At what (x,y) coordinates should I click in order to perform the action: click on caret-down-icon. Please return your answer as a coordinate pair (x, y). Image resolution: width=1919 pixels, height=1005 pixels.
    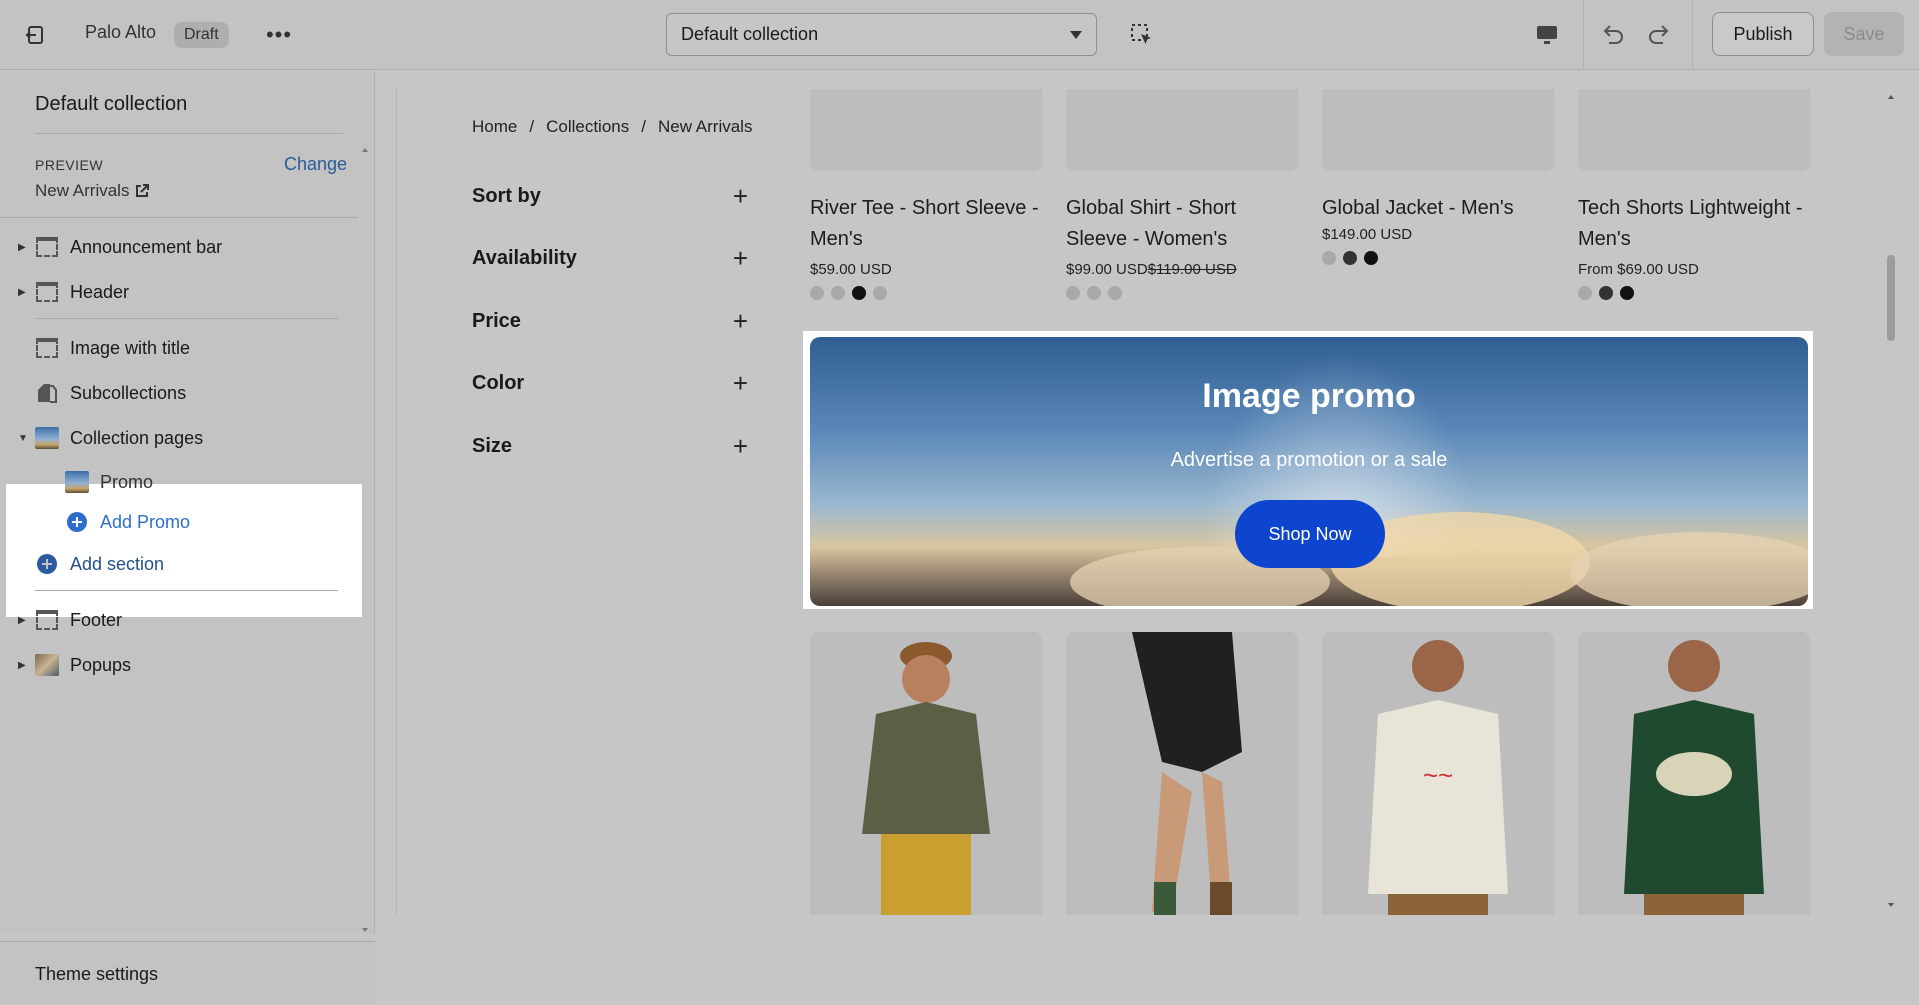
    Looking at the image, I should click on (1076, 34).